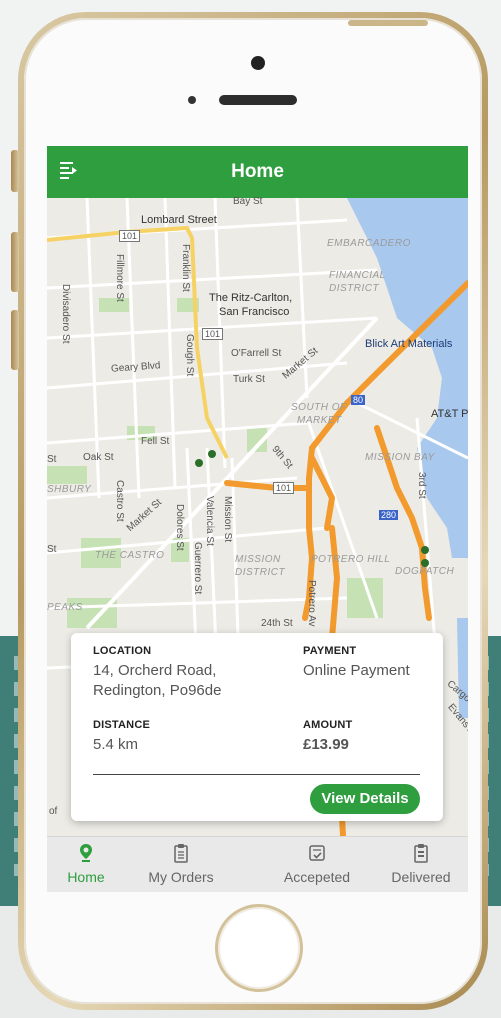 Image resolution: width=501 pixels, height=1018 pixels. Describe the element at coordinates (317, 877) in the screenshot. I see `tab-accepted-label: Accepeted` at that location.